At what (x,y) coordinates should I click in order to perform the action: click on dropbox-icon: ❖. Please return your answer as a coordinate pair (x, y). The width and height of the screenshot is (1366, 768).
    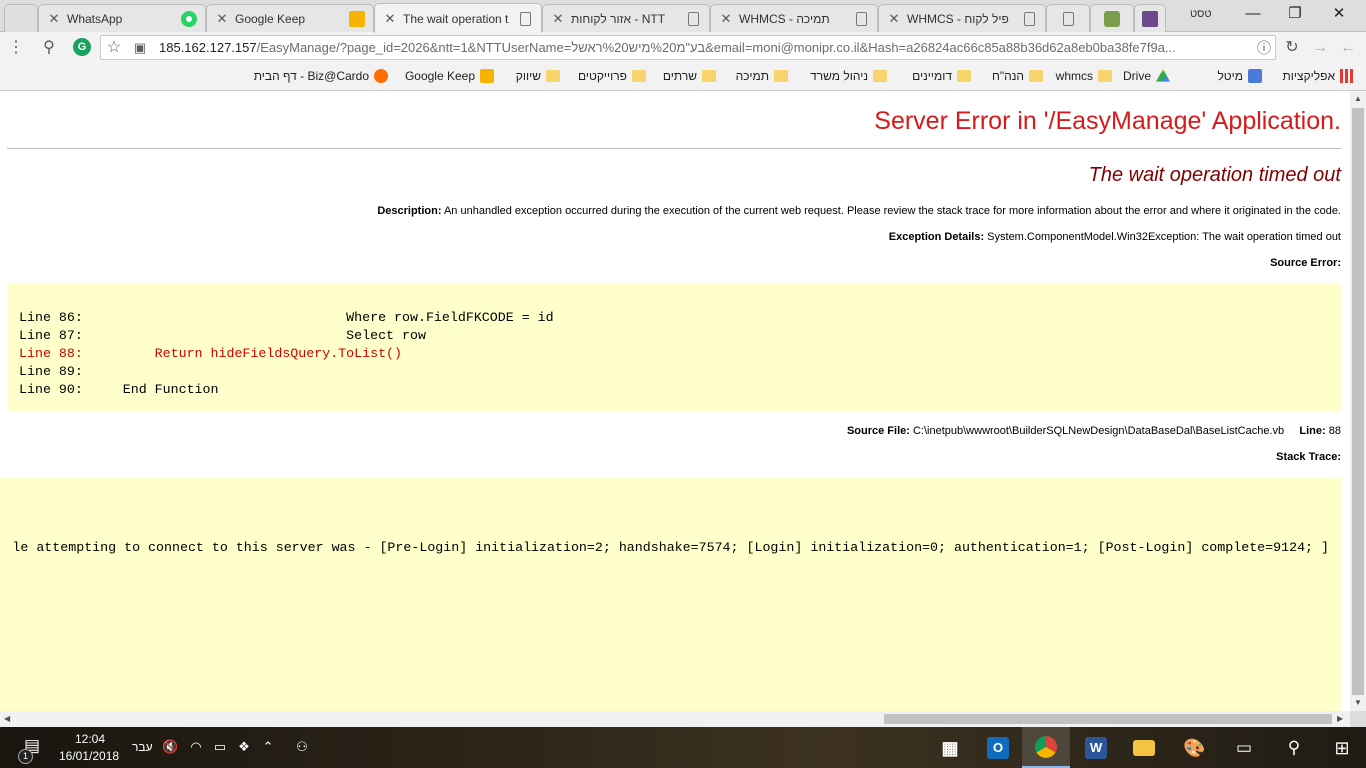
    Looking at the image, I should click on (244, 747).